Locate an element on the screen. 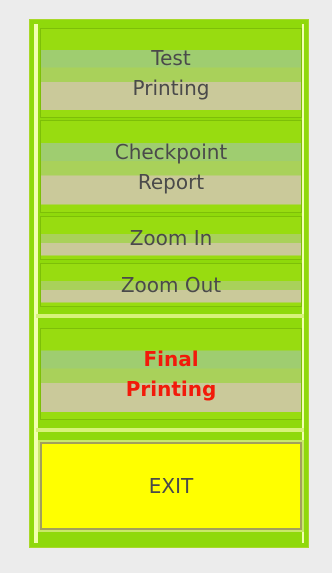 The width and height of the screenshot is (332, 573). final-printing-button: Final Printing is located at coordinates (171, 374).